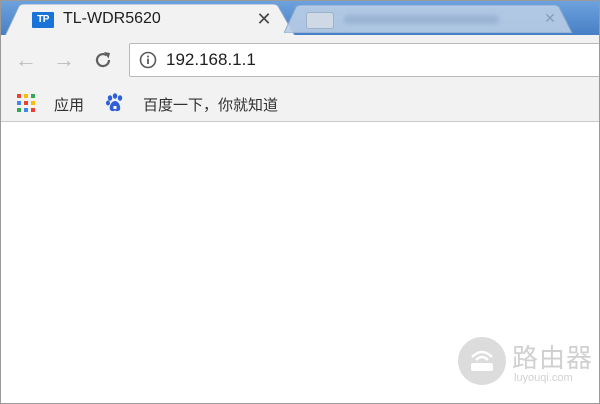 The image size is (600, 404). I want to click on url-text: 192.168.1.1, so click(211, 60).